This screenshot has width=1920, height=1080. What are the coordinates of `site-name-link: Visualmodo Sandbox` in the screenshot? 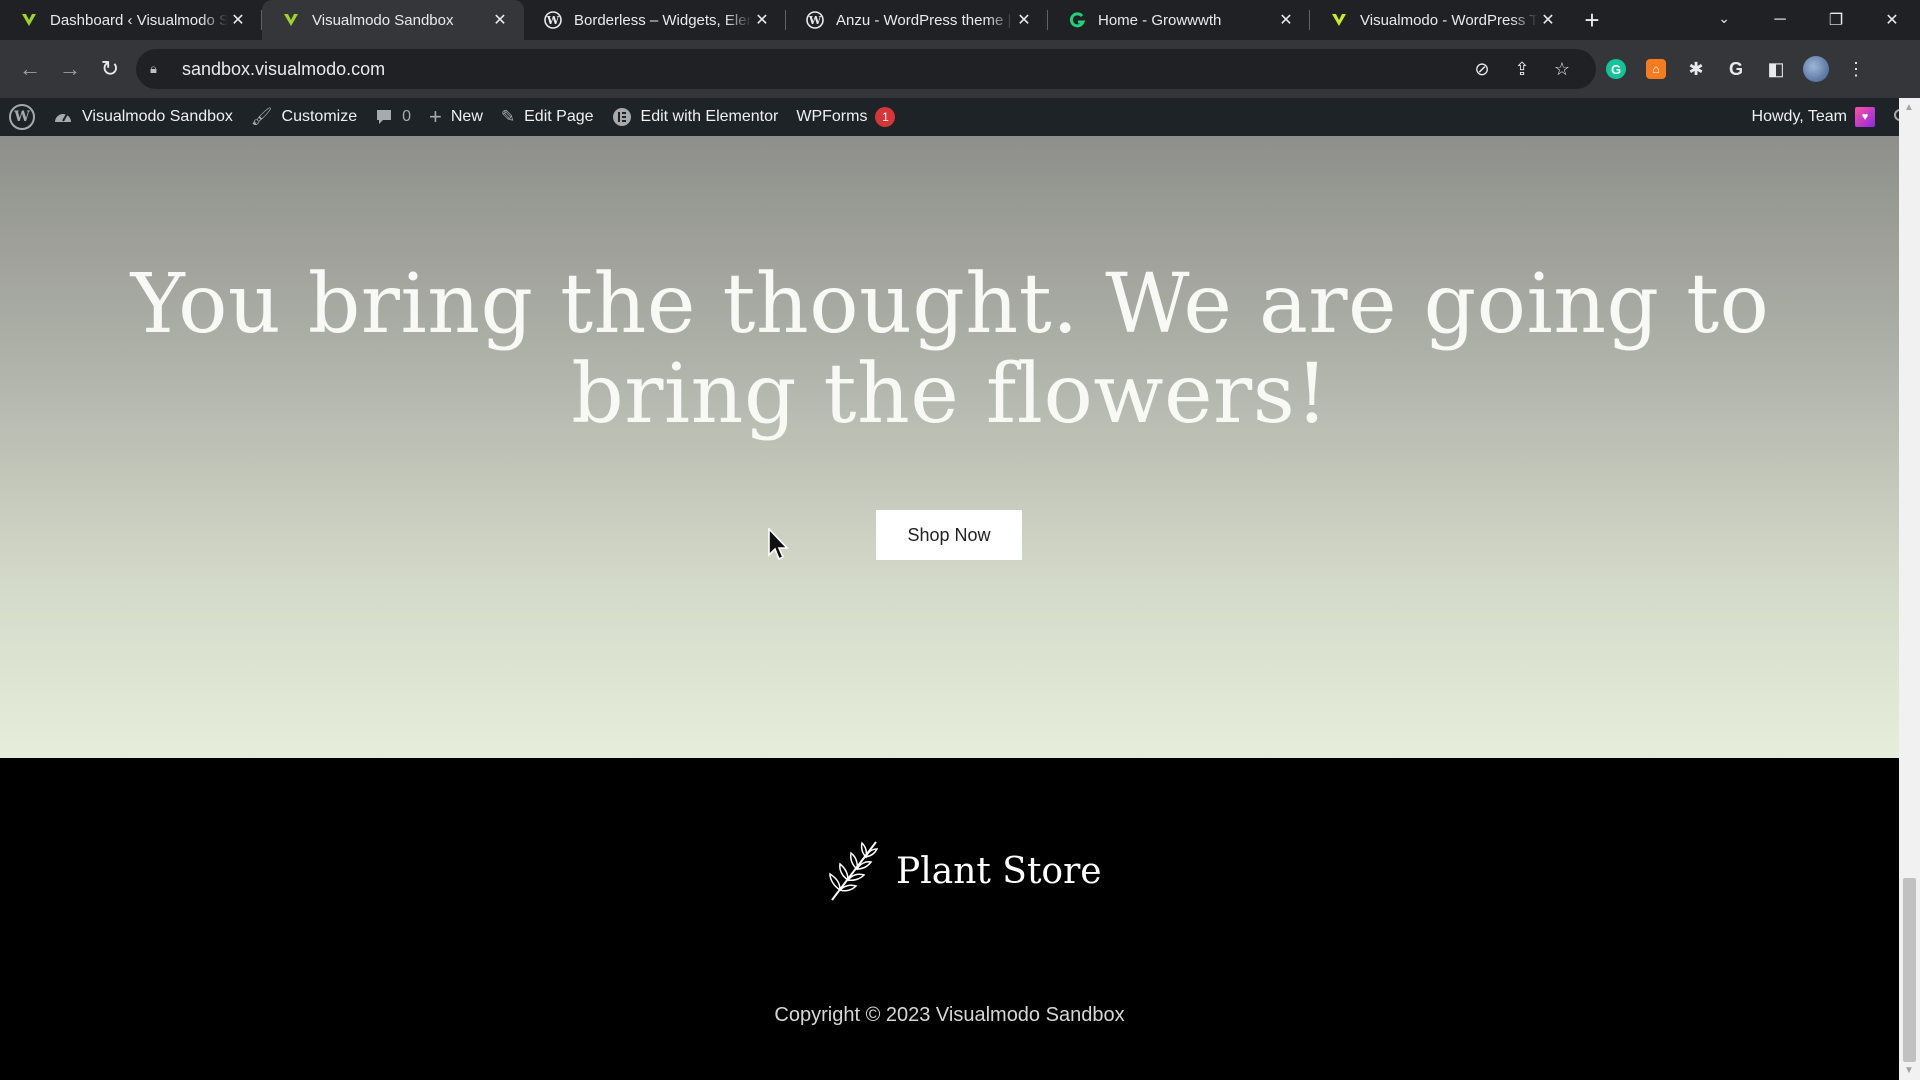 It's located at (143, 117).